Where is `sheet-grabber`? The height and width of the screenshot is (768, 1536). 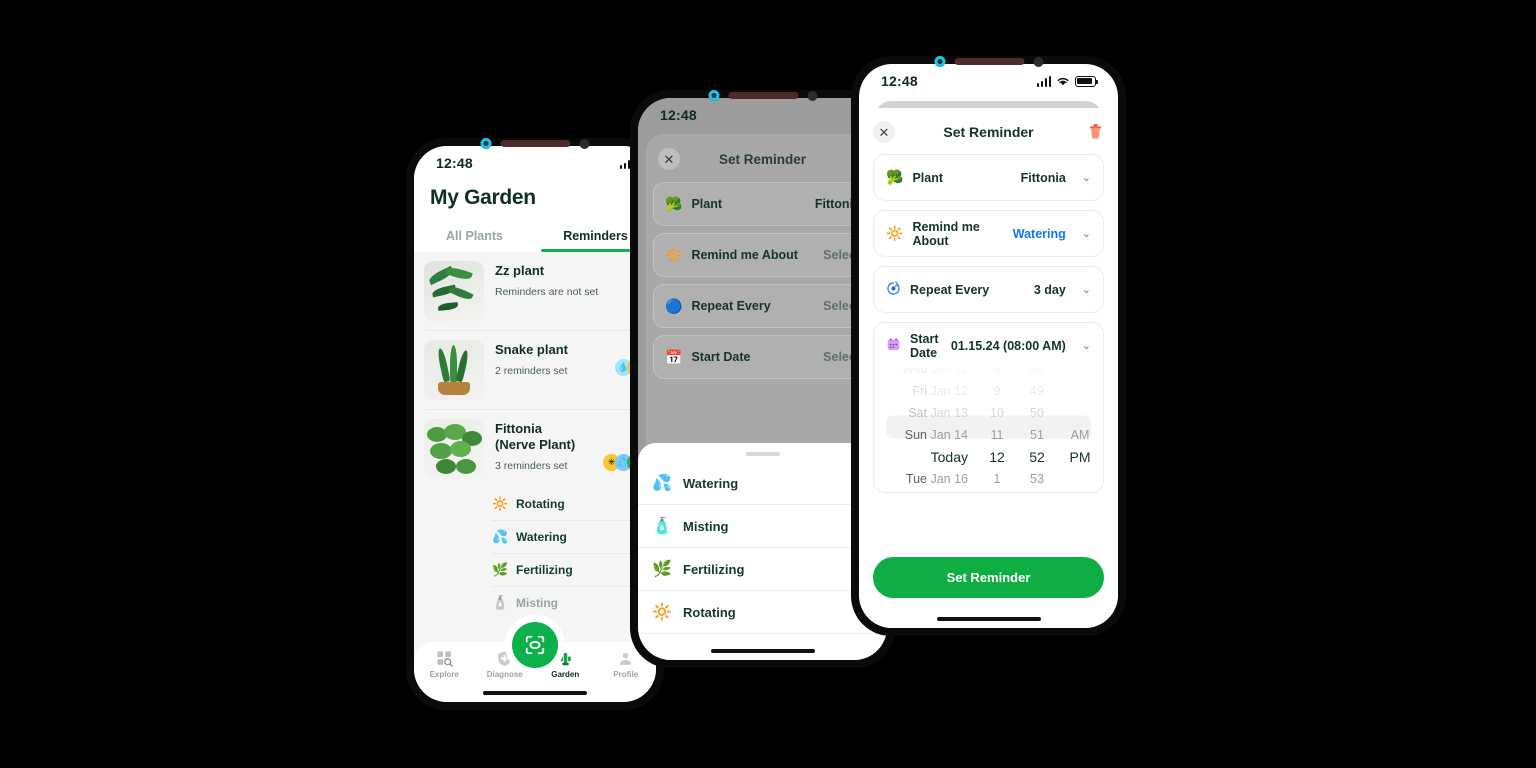
sheet-grabber is located at coordinates (762, 454).